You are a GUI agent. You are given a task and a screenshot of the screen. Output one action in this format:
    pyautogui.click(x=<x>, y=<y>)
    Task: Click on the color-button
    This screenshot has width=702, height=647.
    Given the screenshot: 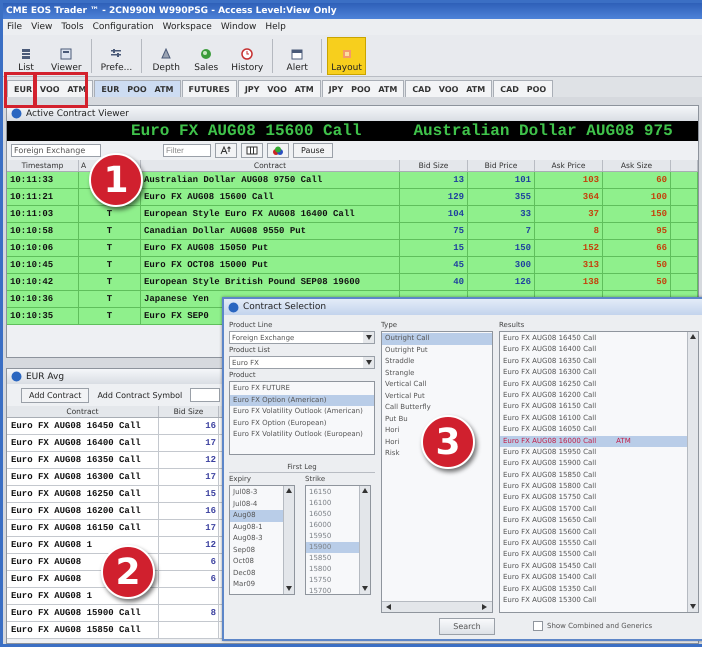 What is the action you would take?
    pyautogui.click(x=278, y=150)
    